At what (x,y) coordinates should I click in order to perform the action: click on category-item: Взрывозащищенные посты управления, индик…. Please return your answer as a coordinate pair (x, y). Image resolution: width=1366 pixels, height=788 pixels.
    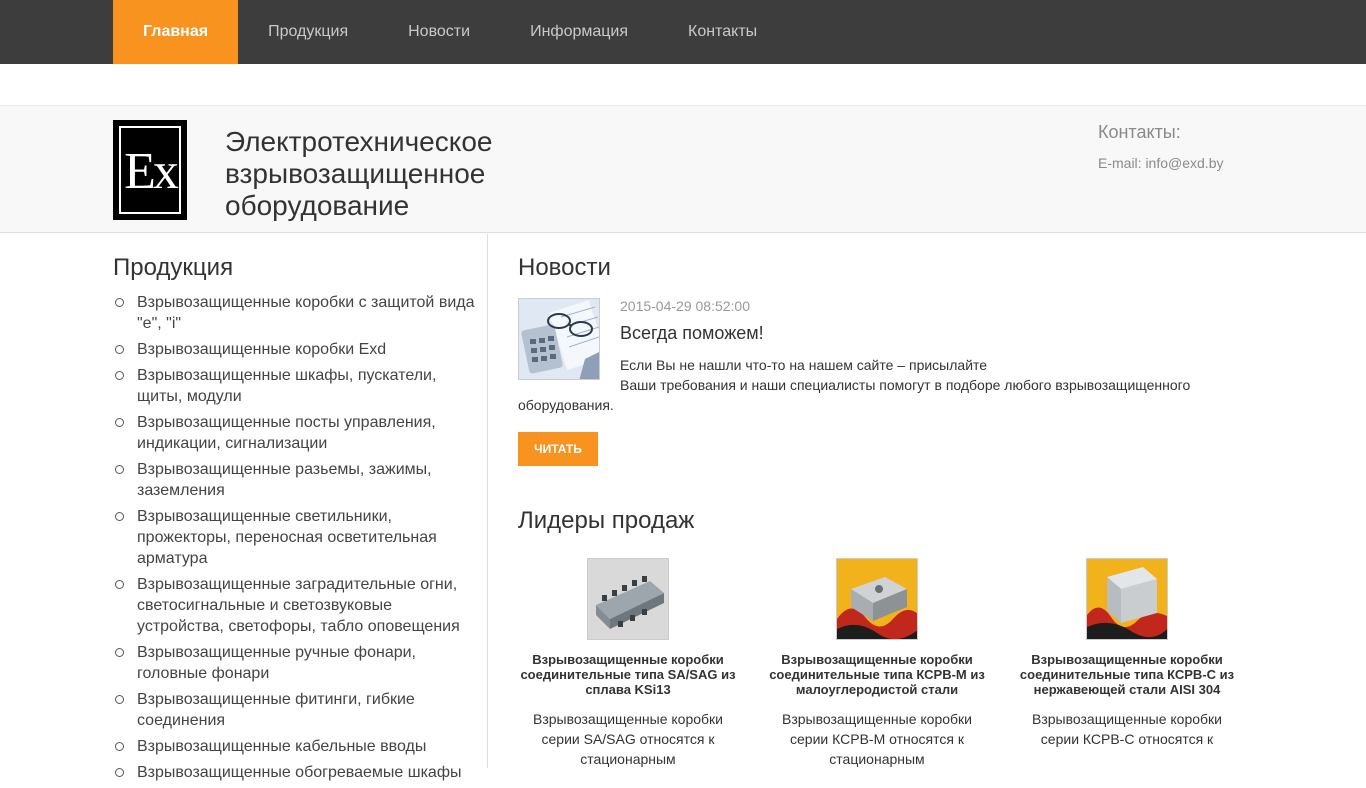
    Looking at the image, I should click on (295, 433).